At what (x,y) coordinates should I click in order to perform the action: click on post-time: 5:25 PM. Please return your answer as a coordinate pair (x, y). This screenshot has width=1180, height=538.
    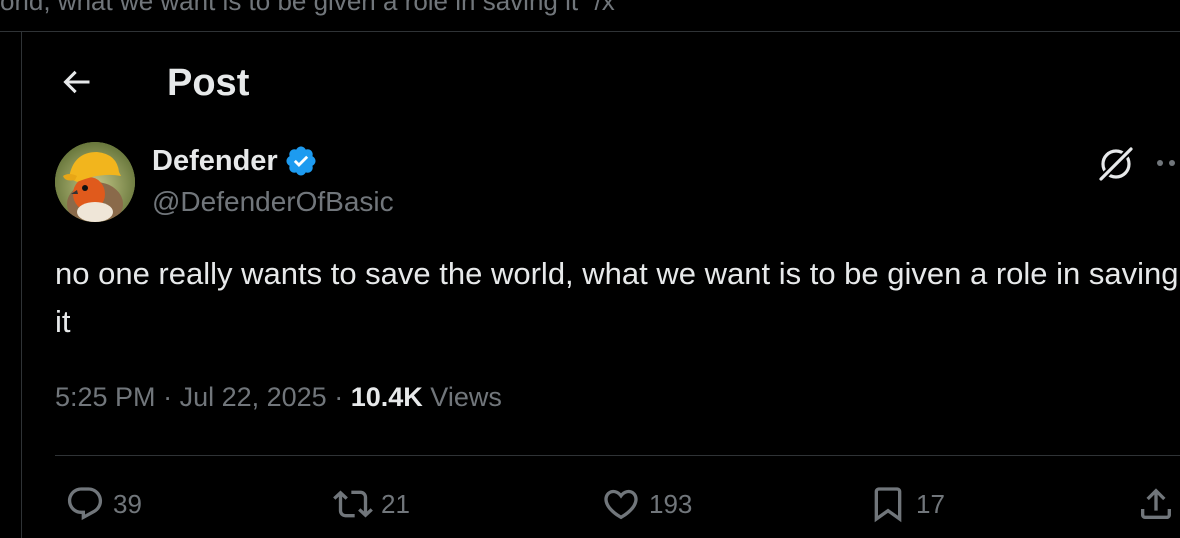
    Looking at the image, I should click on (105, 397).